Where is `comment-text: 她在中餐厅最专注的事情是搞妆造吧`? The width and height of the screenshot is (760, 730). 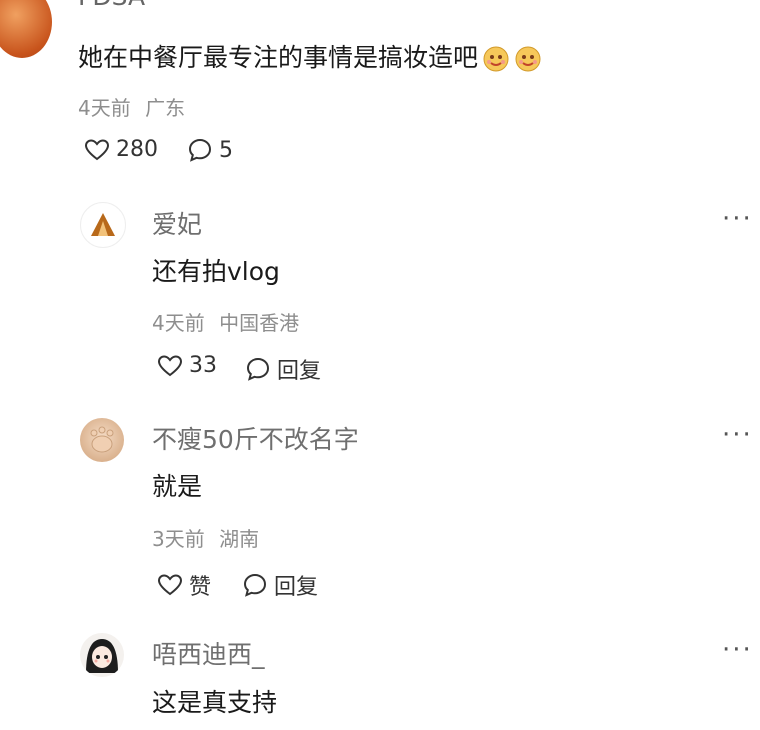 comment-text: 她在中餐厅最专注的事情是搞妆造吧 is located at coordinates (310, 58).